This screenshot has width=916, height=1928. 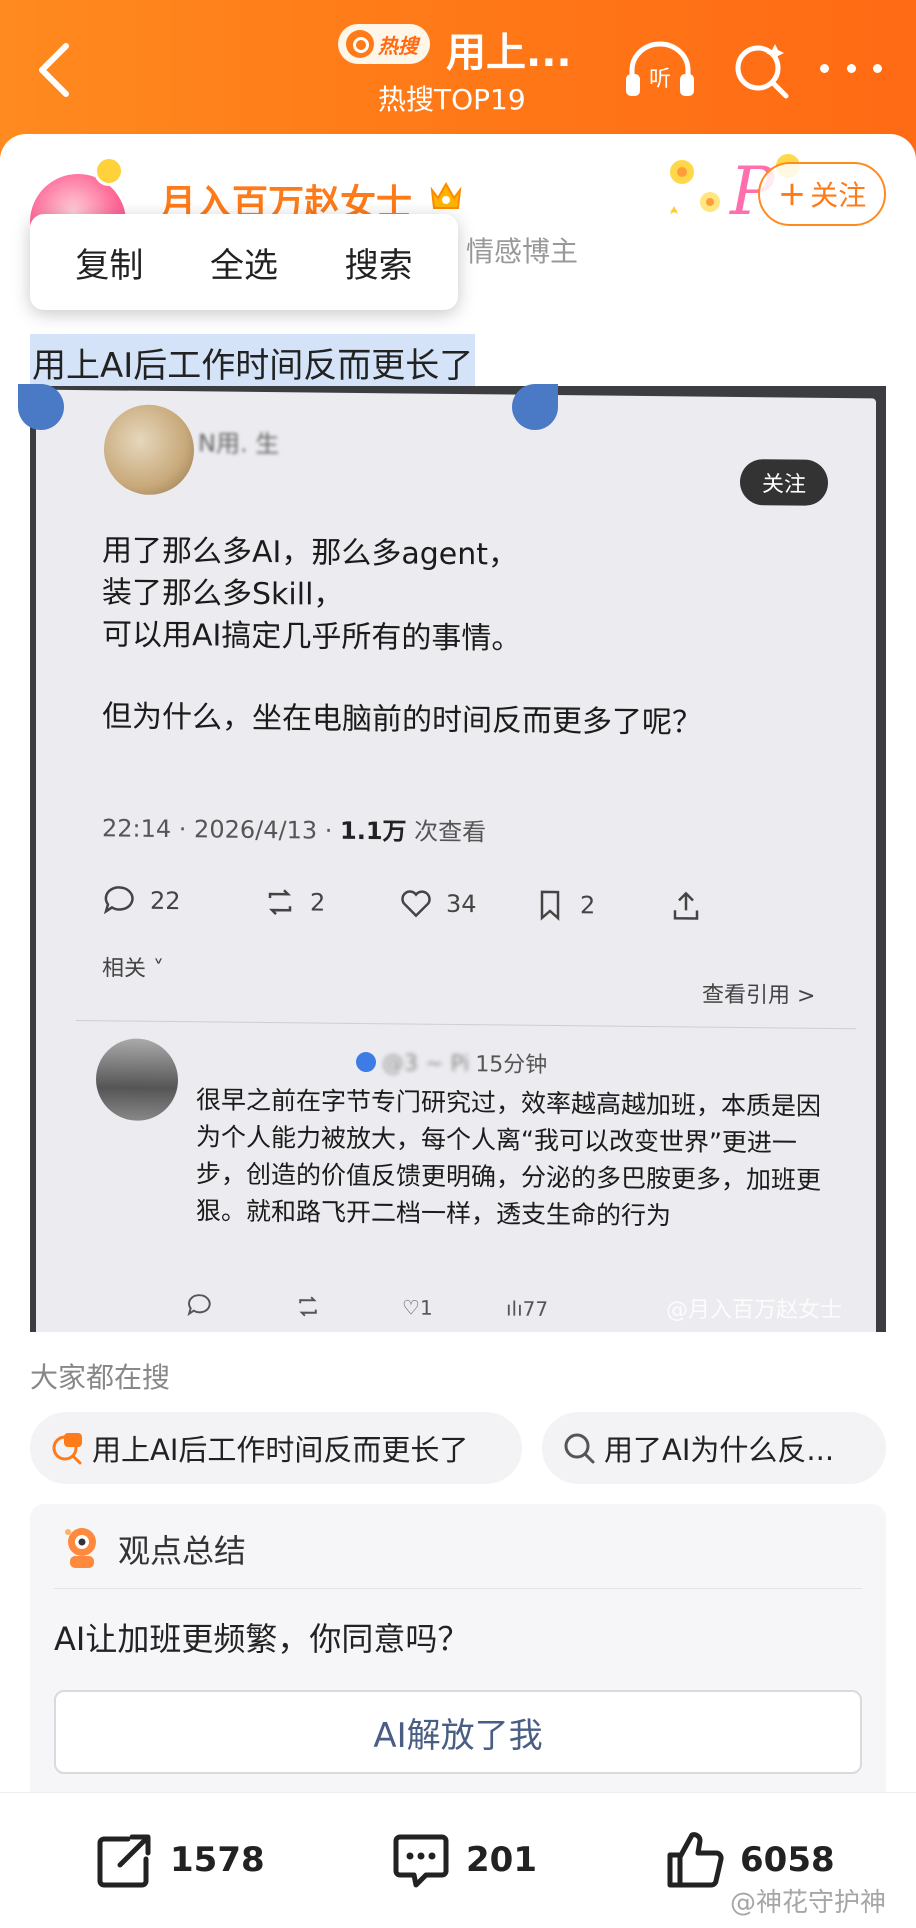 What do you see at coordinates (217, 1860) in the screenshot?
I see `share-count: 1578` at bounding box center [217, 1860].